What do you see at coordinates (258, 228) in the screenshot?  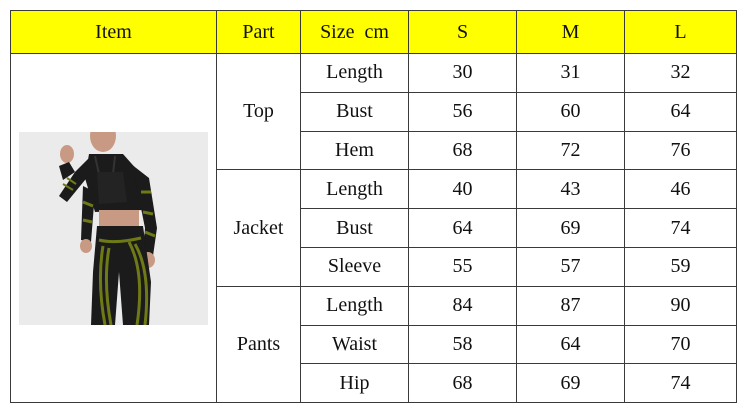 I see `part-label-jacket: Jacket` at bounding box center [258, 228].